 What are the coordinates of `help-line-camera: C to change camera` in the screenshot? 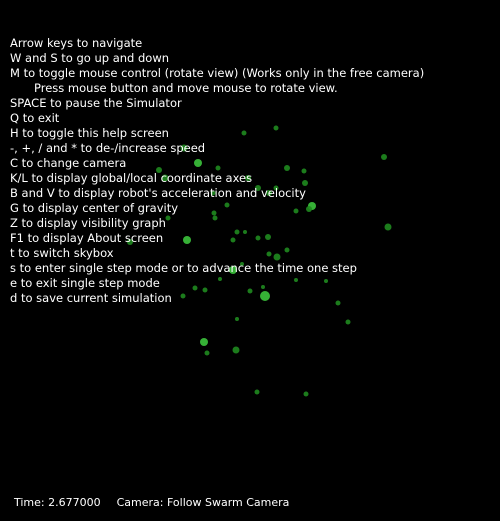 It's located at (68, 163).